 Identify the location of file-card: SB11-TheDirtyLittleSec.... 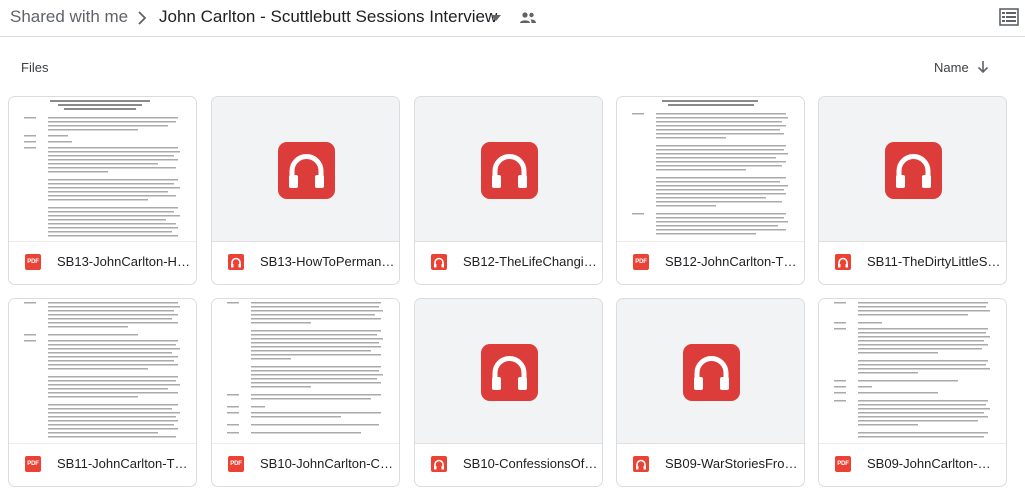
(912, 190).